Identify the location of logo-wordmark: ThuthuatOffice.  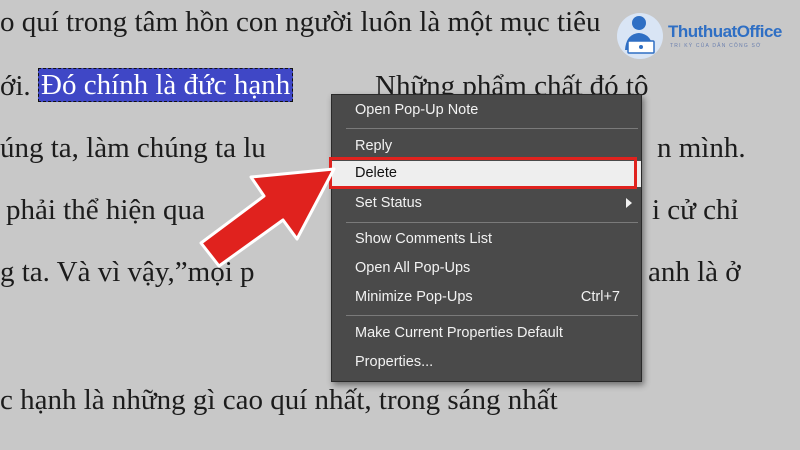
(725, 31).